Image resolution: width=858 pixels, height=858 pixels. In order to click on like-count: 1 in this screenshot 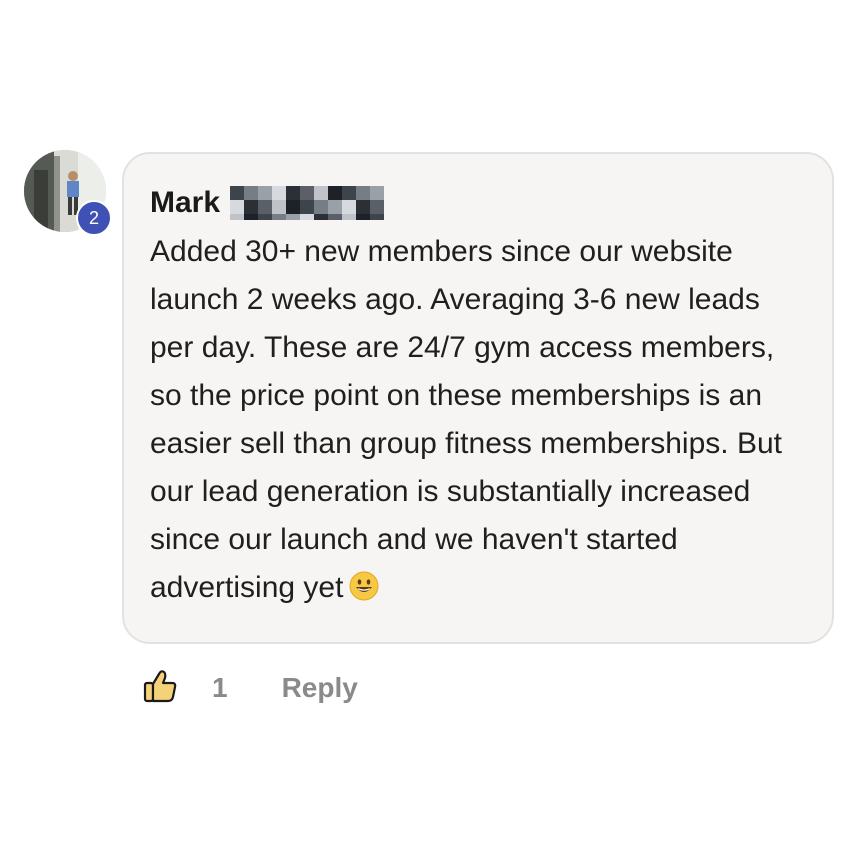, I will do `click(220, 687)`.